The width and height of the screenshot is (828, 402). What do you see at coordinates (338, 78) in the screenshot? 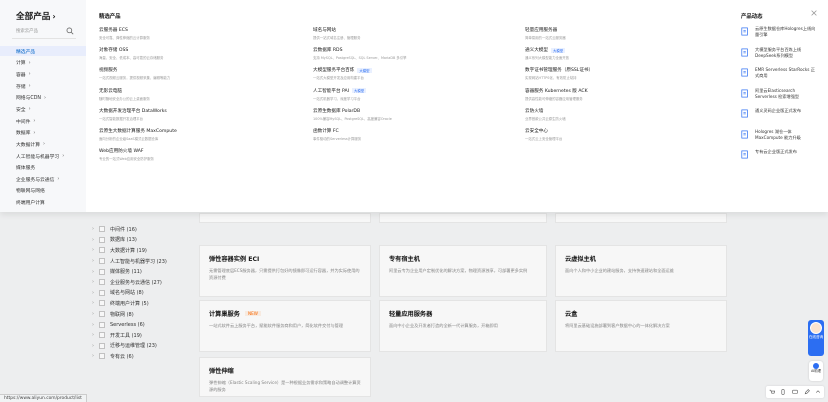
I see `product-desc: 一站式大模型开发及应用构建平台` at bounding box center [338, 78].